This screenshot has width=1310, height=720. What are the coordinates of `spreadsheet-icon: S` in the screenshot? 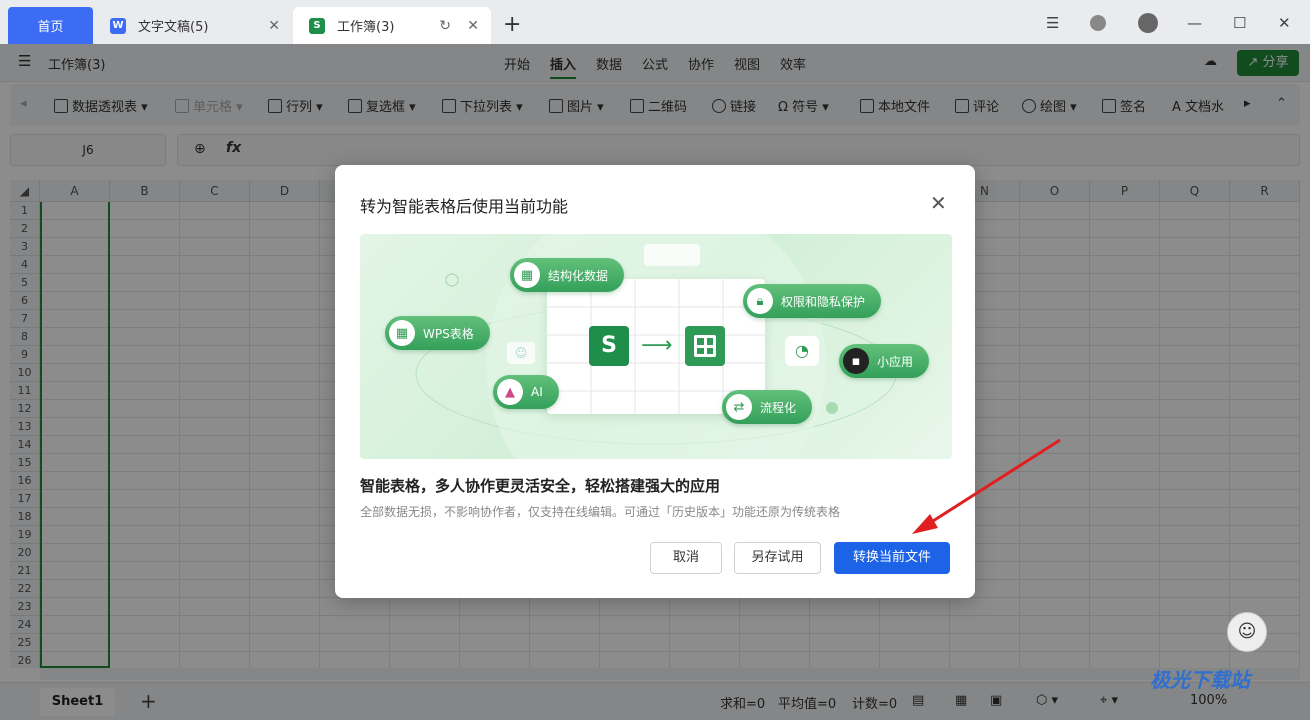 It's located at (317, 25).